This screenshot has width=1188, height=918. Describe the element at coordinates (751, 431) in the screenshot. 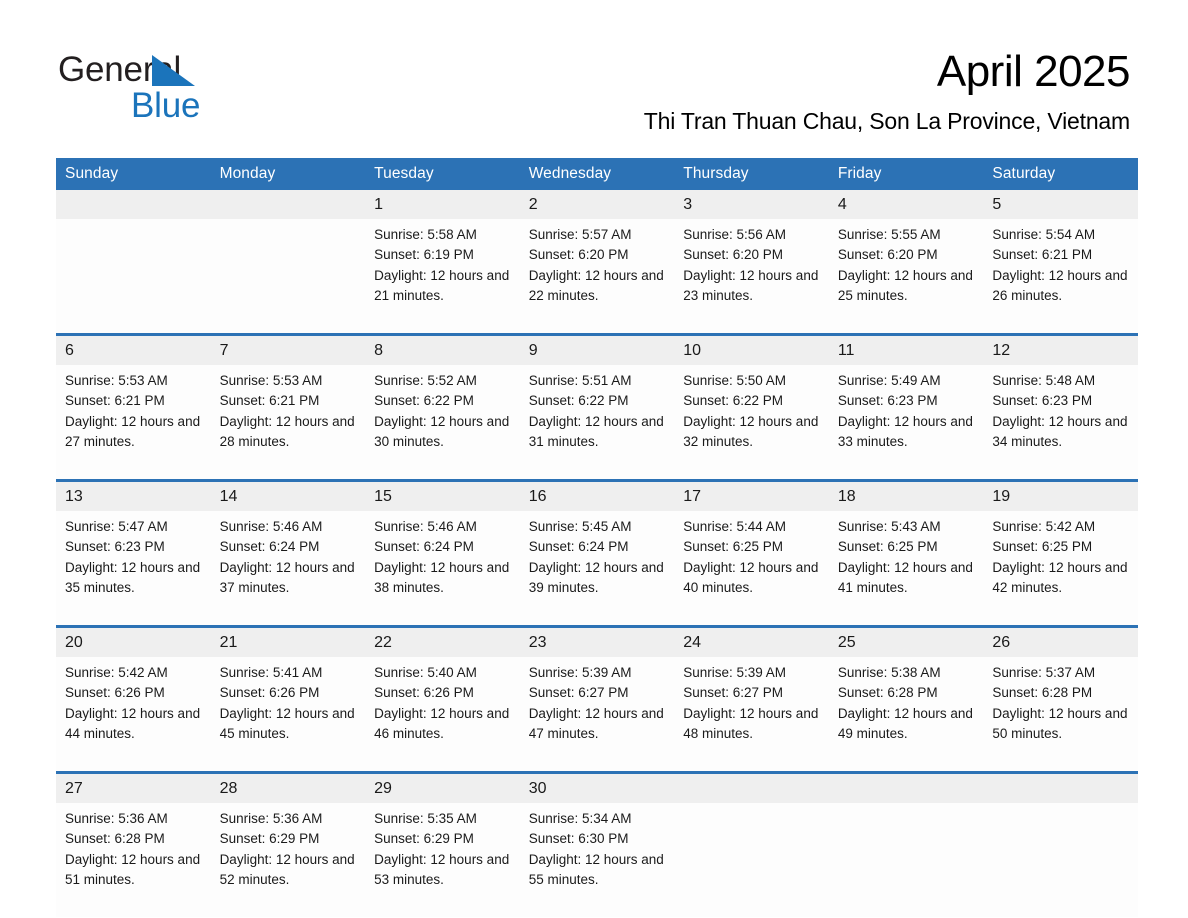

I see `daylight-text: Daylight: 12 hours and 32 minutes.` at that location.